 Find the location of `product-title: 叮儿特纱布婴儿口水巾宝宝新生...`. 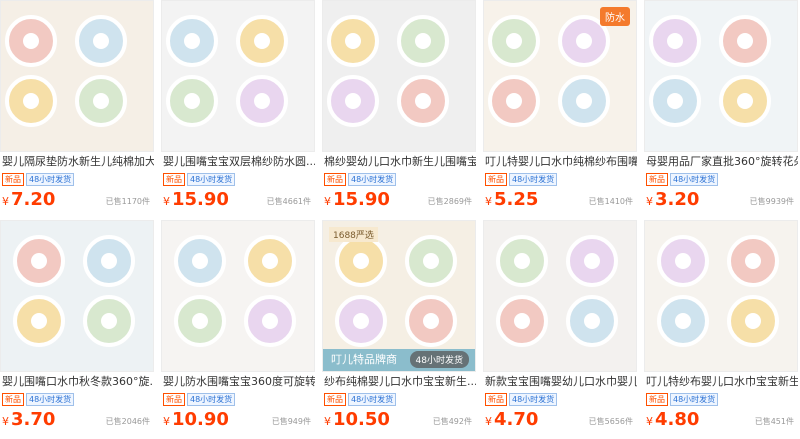

product-title: 叮儿特纱布婴儿口水巾宝宝新生... is located at coordinates (722, 382).